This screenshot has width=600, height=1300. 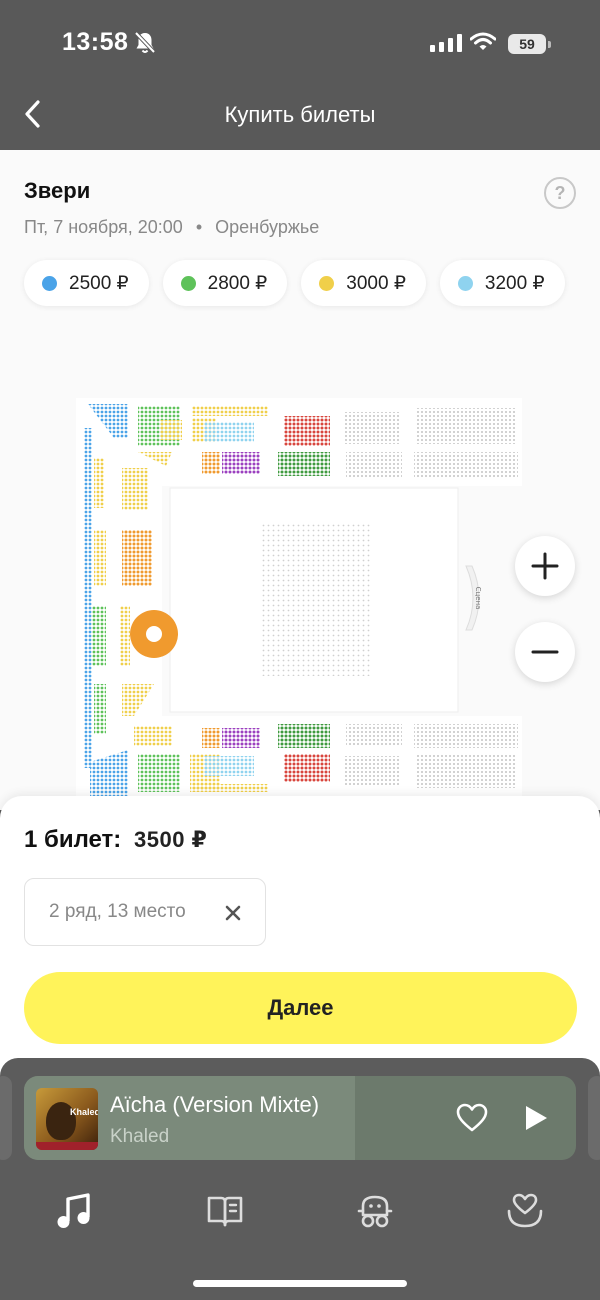 I want to click on track-artist: Khaled, so click(x=140, y=1136).